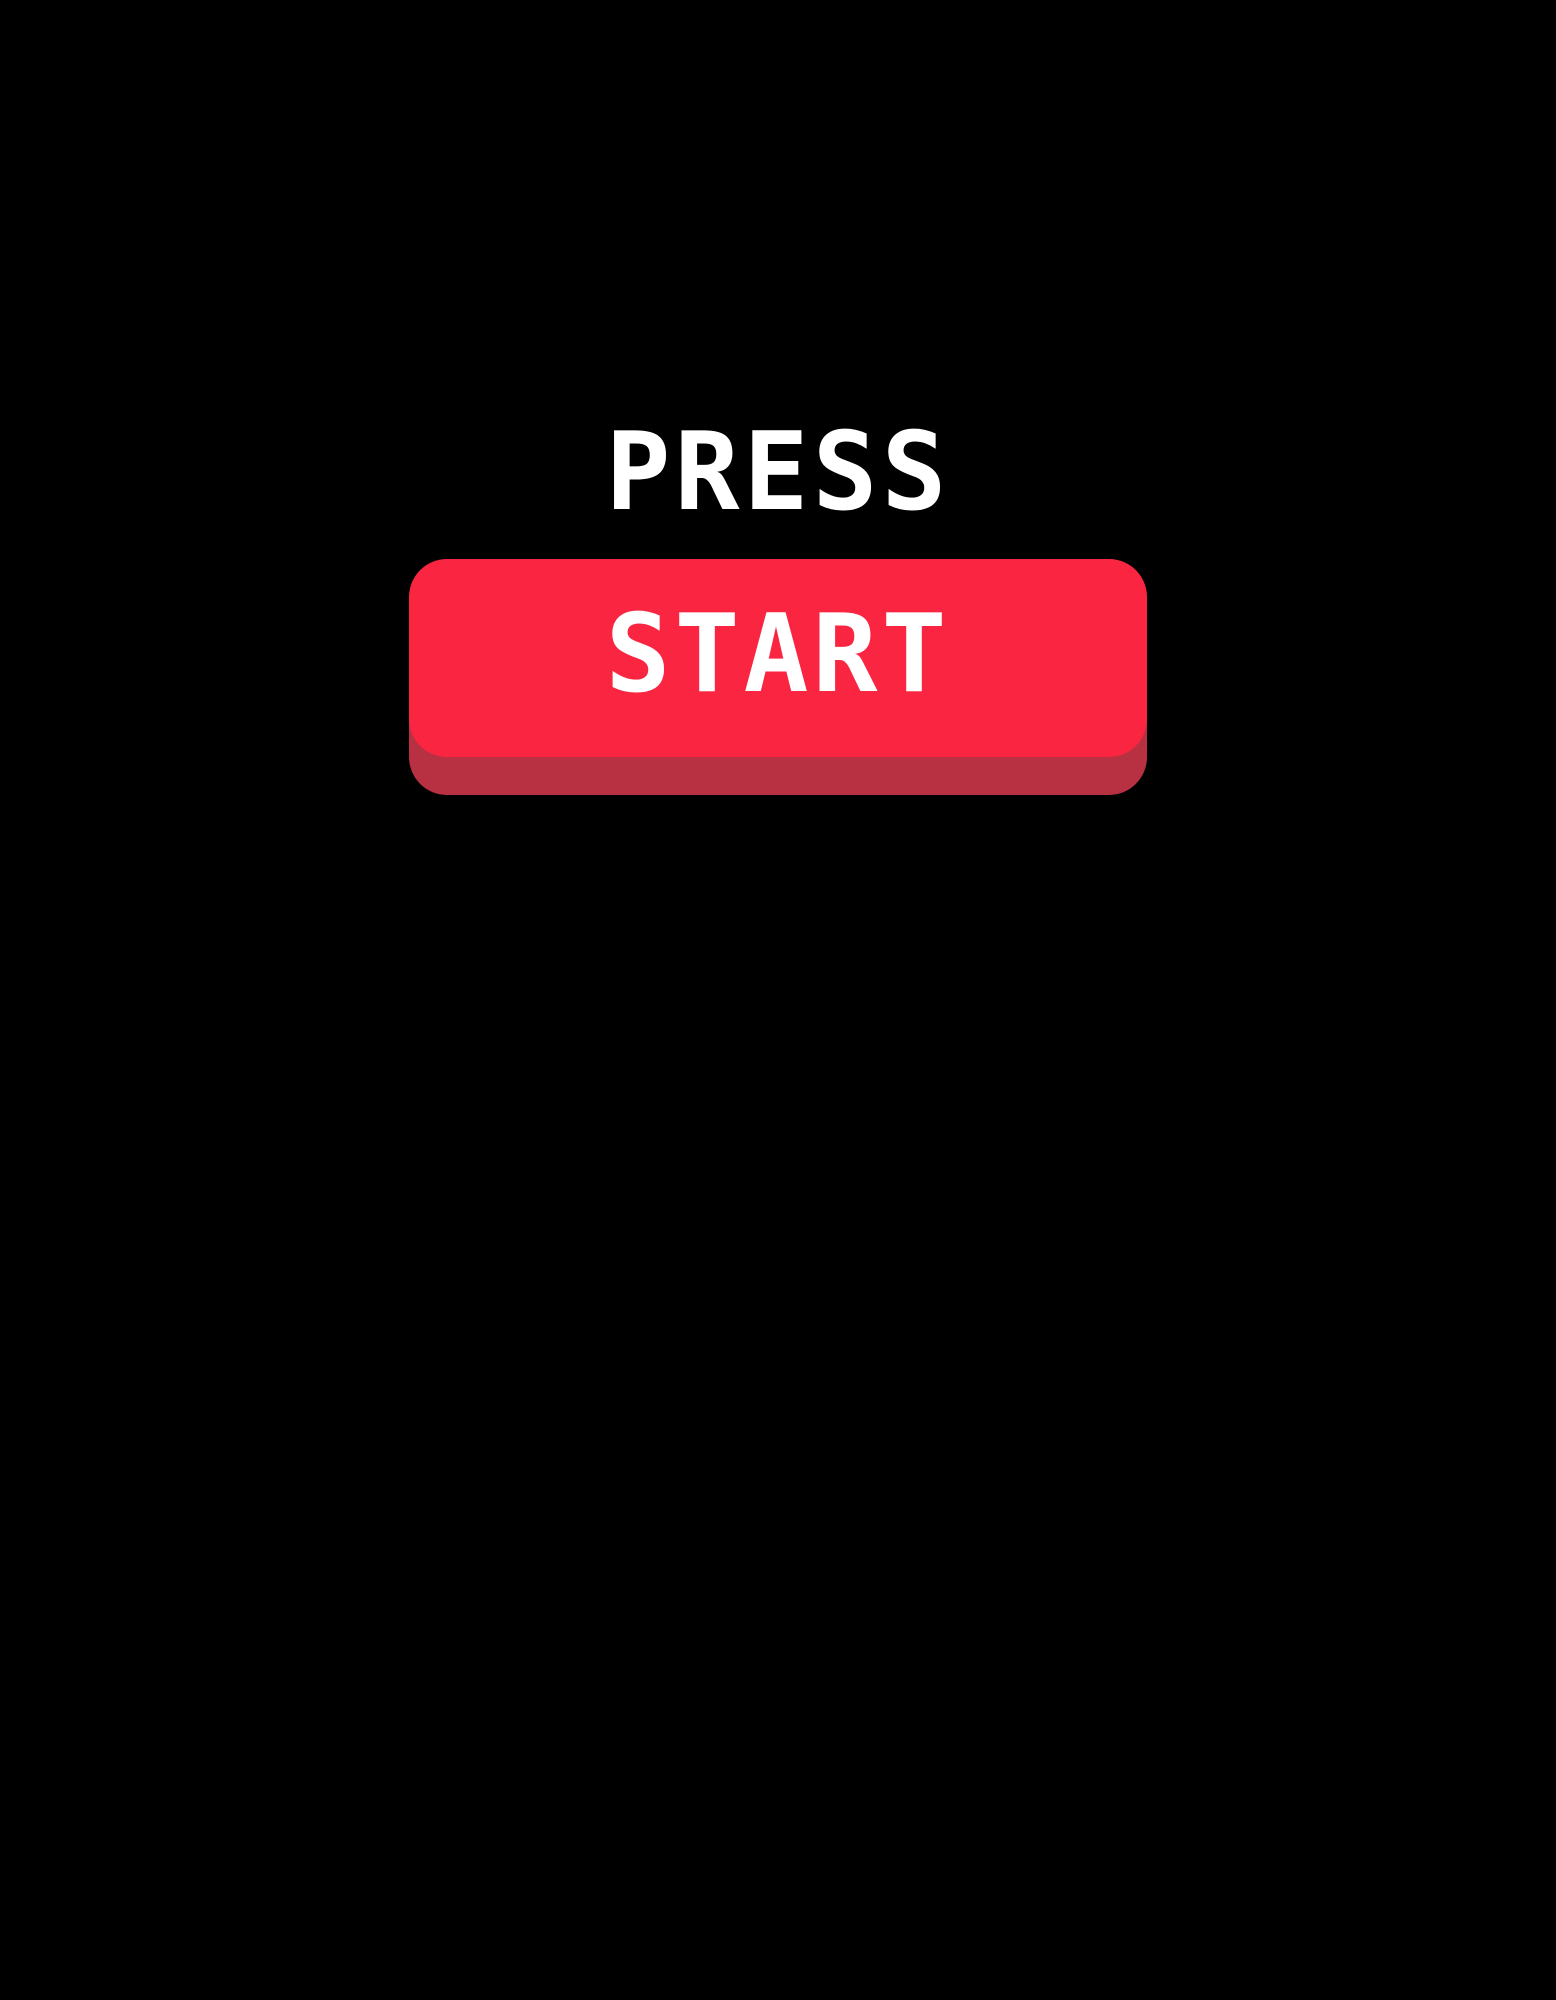 The image size is (1556, 2000). I want to click on start-button: START, so click(778, 677).